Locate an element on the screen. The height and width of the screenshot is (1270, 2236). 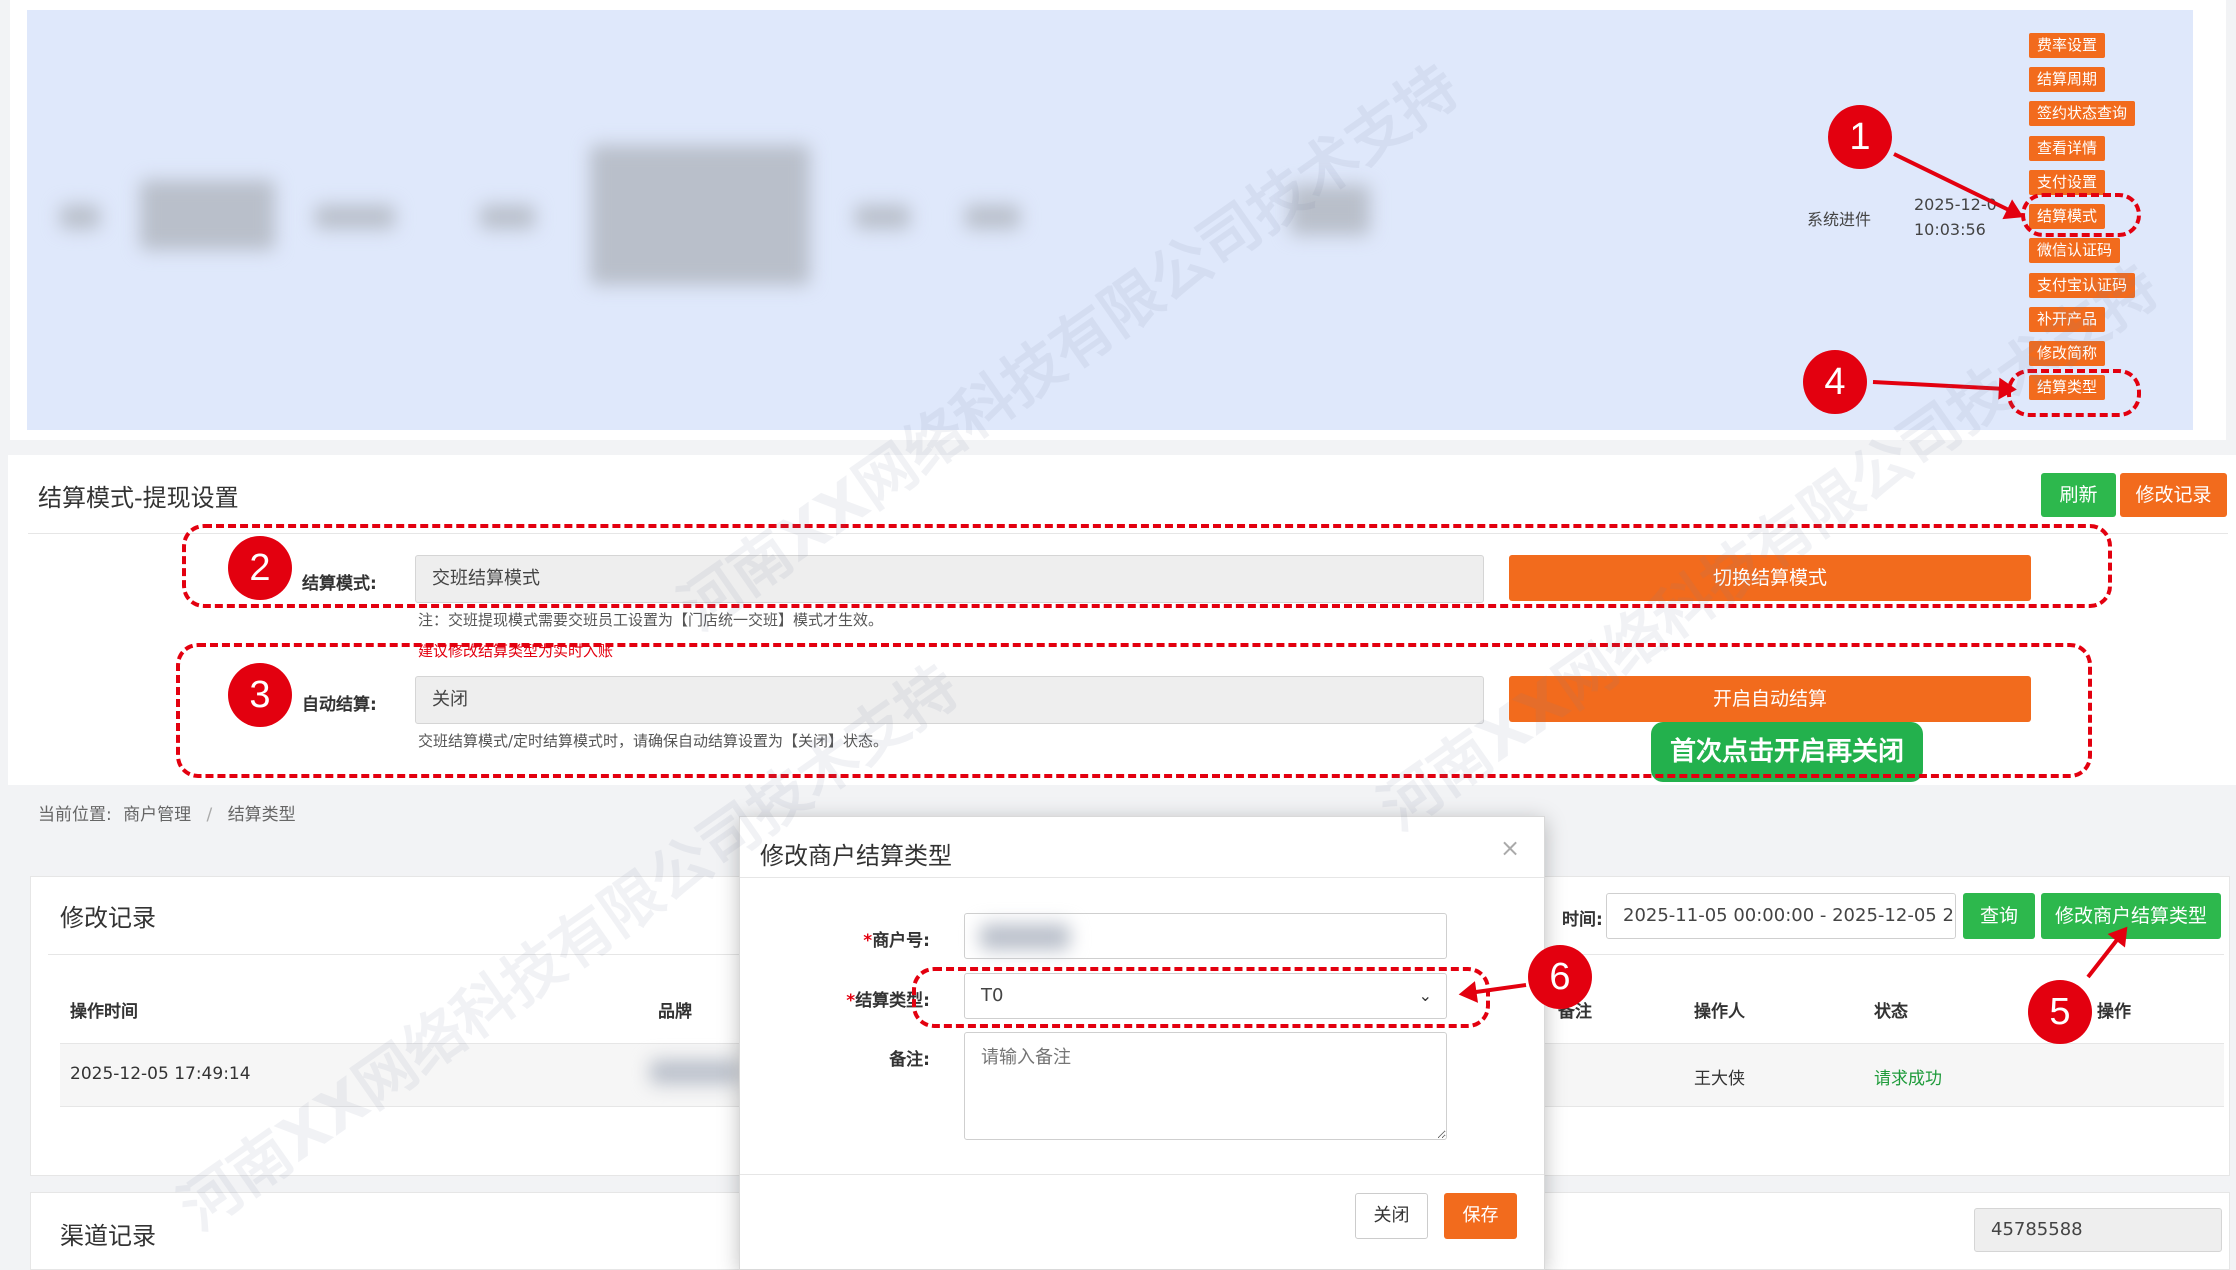
highlight-auto-settlement-row is located at coordinates (1134, 710).